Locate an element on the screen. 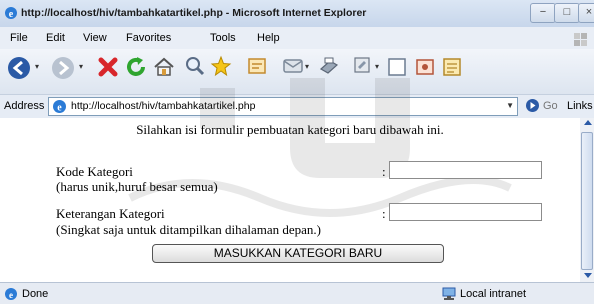 The image size is (594, 304). keterangan-kategori-label: Keterangan Kategori is located at coordinates (110, 213).